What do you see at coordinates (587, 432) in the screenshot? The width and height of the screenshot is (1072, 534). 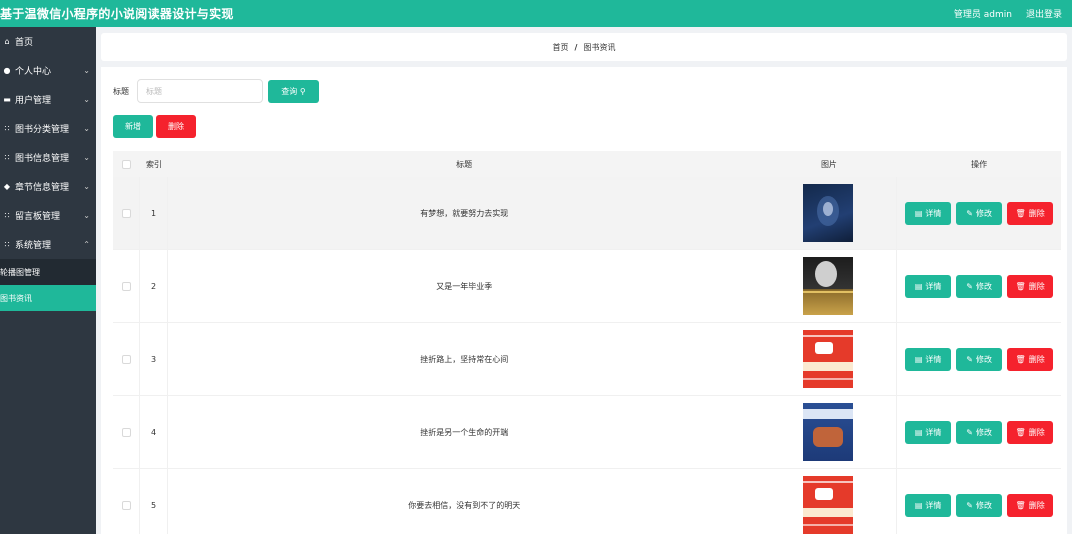 I see `table-row: 4 挫折是另一个生命的开端 ▤ 详情 ✎ 修改 🗑 删除` at bounding box center [587, 432].